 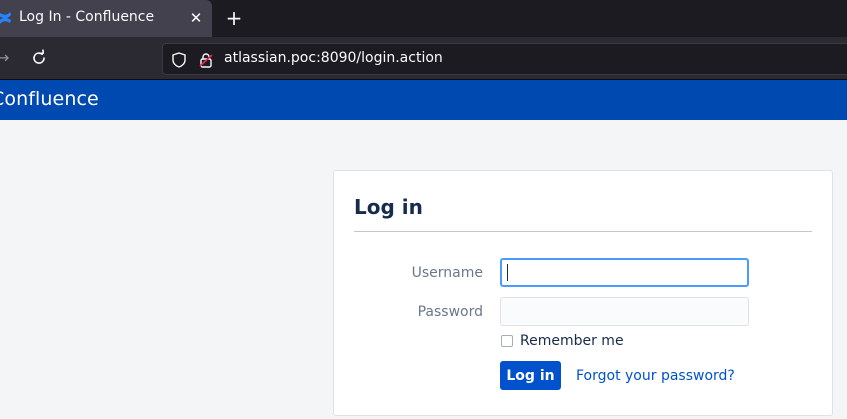 What do you see at coordinates (447, 273) in the screenshot?
I see `username-label: Username` at bounding box center [447, 273].